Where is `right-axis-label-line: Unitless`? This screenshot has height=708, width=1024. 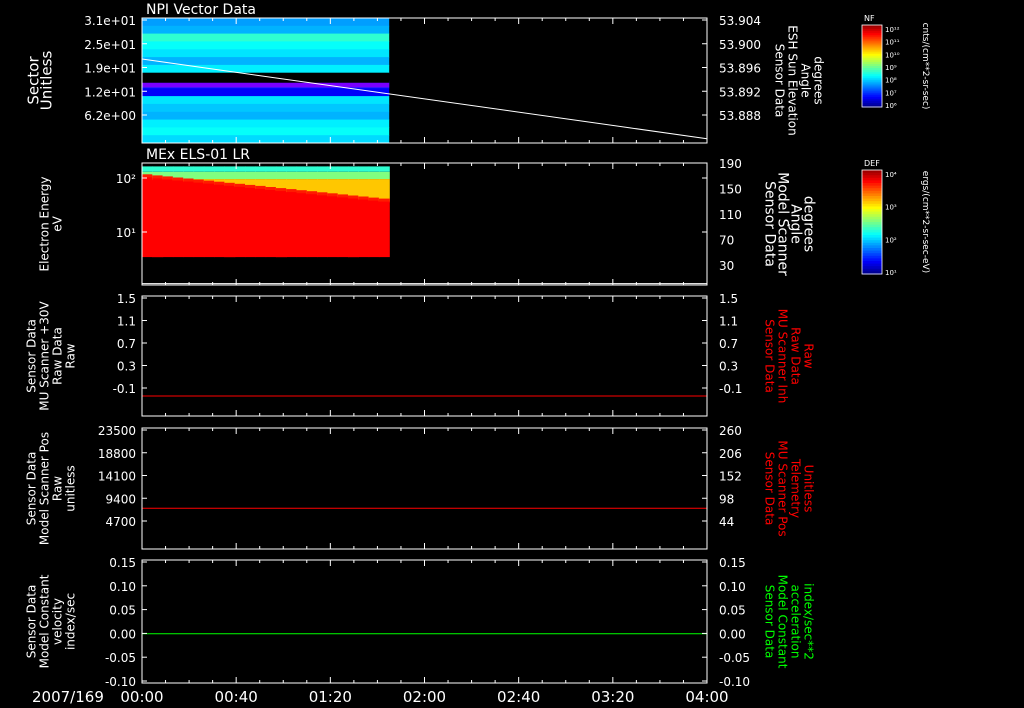 right-axis-label-line: Unitless is located at coordinates (809, 489).